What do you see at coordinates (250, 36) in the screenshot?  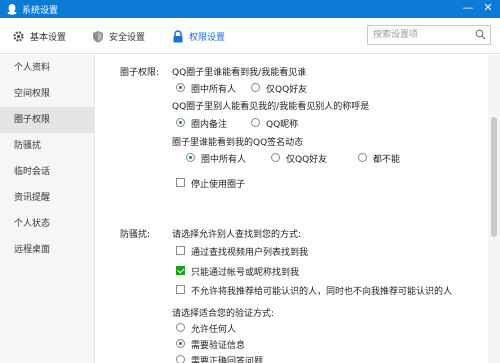 I see `settings-toolbar: 基本设置 安全设置 权限设置` at bounding box center [250, 36].